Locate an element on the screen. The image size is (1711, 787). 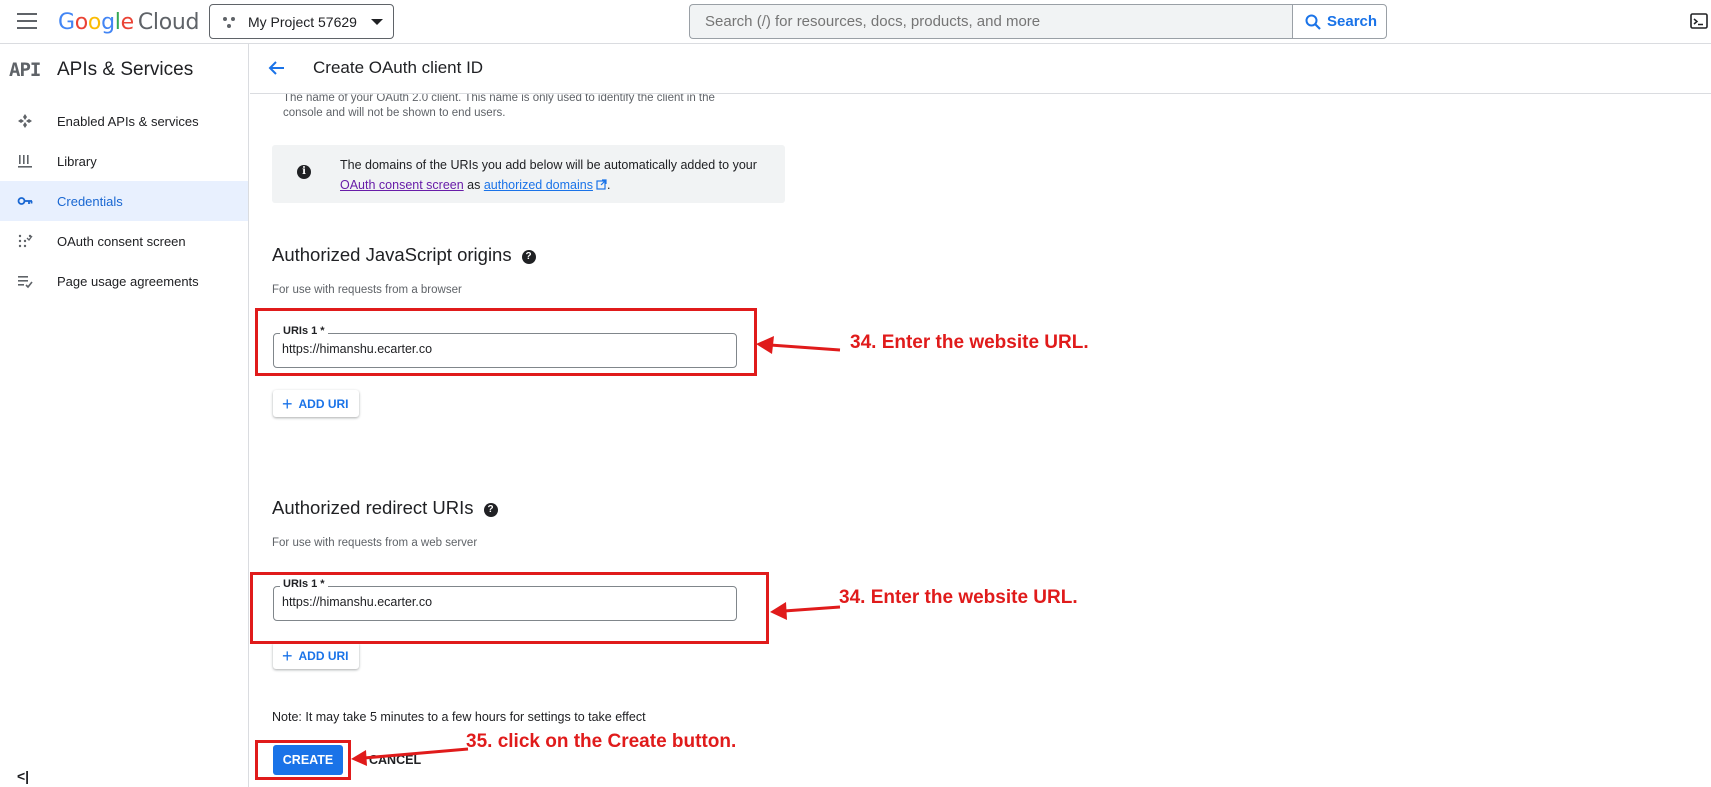
sidebar-item-enabled-apis: Enabled APIs & services is located at coordinates (124, 121).